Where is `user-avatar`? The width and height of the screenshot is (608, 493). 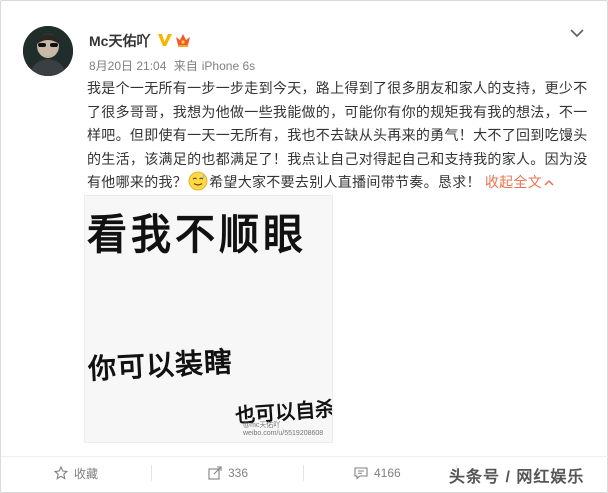
user-avatar is located at coordinates (48, 51).